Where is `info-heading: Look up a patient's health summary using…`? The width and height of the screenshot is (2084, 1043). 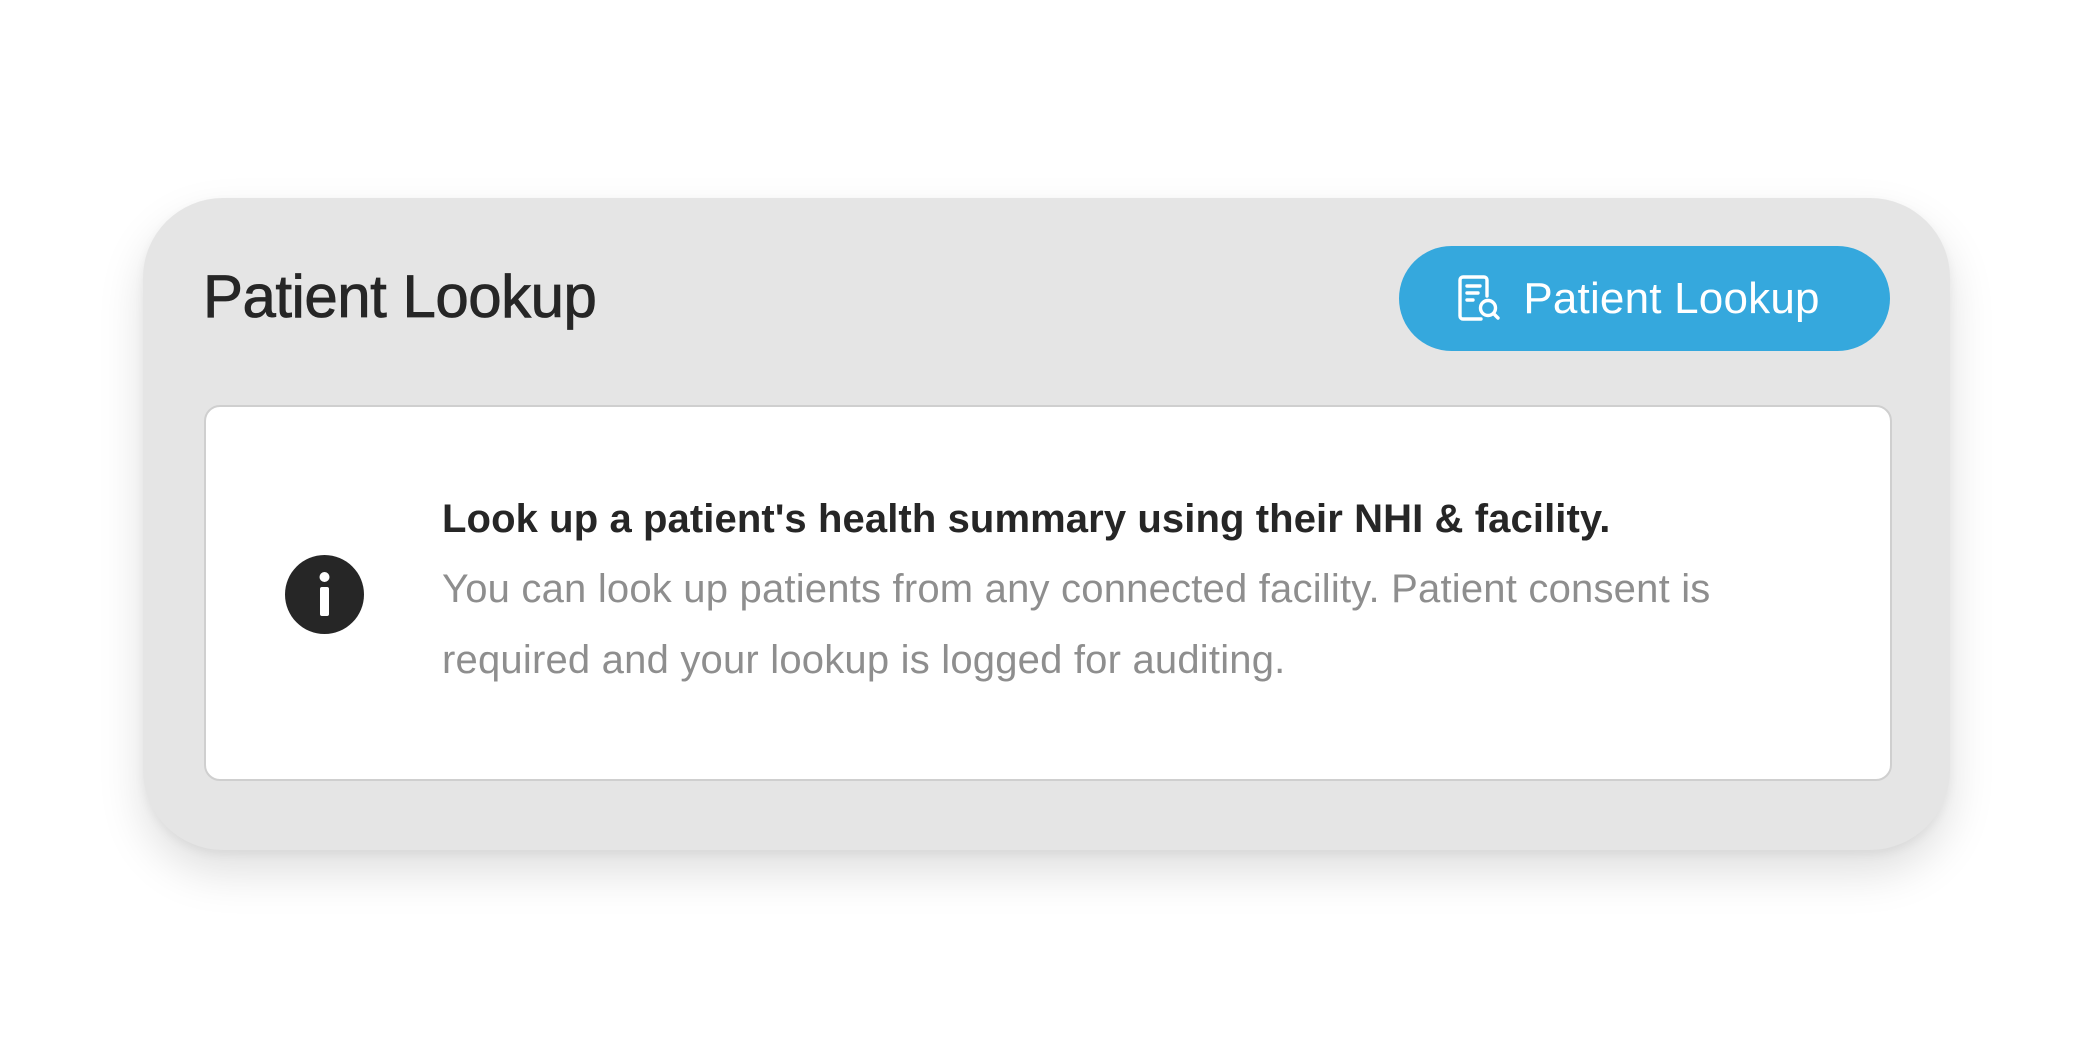 info-heading: Look up a patient's health summary using… is located at coordinates (1026, 519).